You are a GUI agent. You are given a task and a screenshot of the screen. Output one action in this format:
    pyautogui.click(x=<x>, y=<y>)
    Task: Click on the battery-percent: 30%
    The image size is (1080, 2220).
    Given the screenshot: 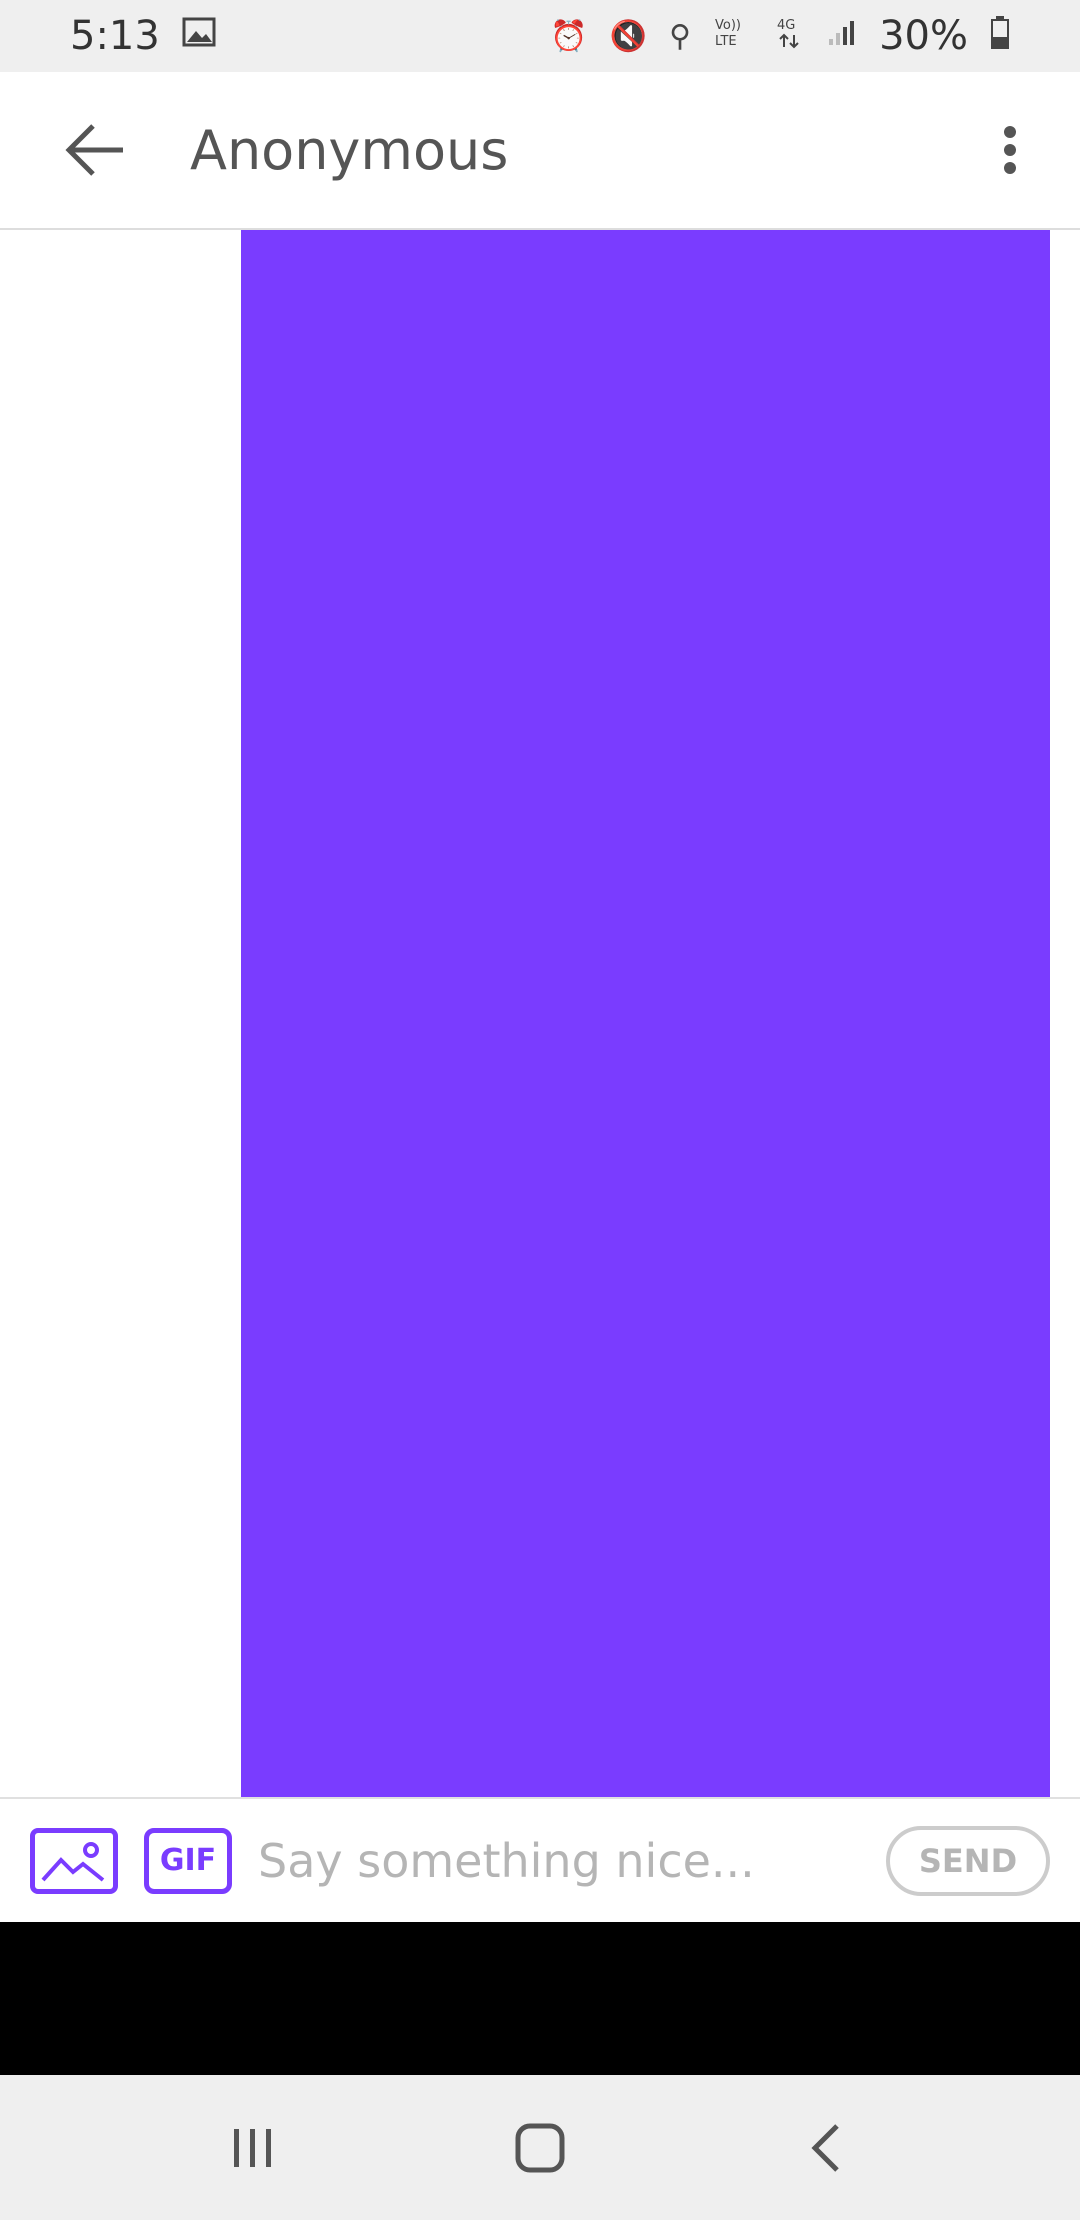 What is the action you would take?
    pyautogui.click(x=923, y=36)
    